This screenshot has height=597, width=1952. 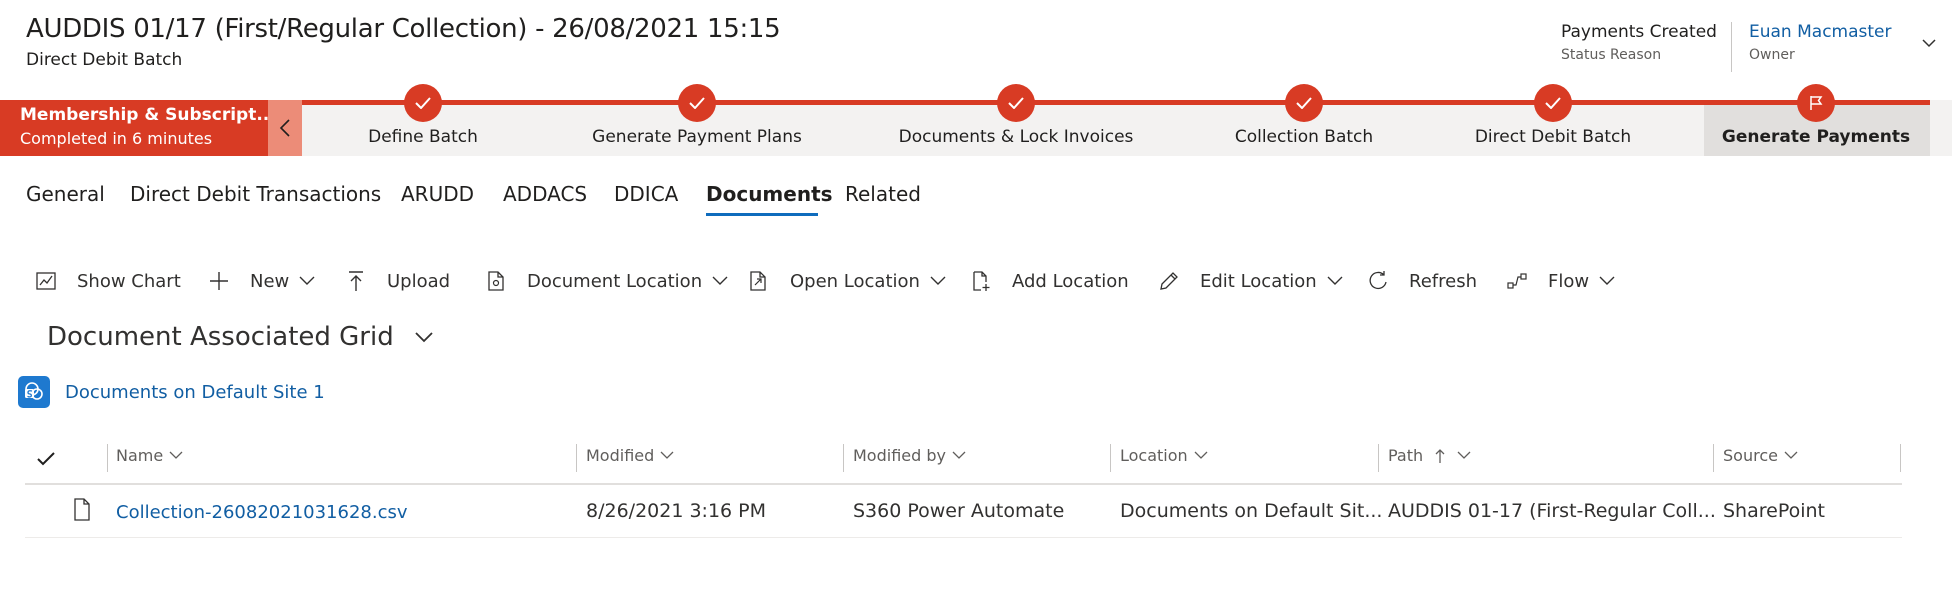 I want to click on pencil-icon, so click(x=1169, y=281).